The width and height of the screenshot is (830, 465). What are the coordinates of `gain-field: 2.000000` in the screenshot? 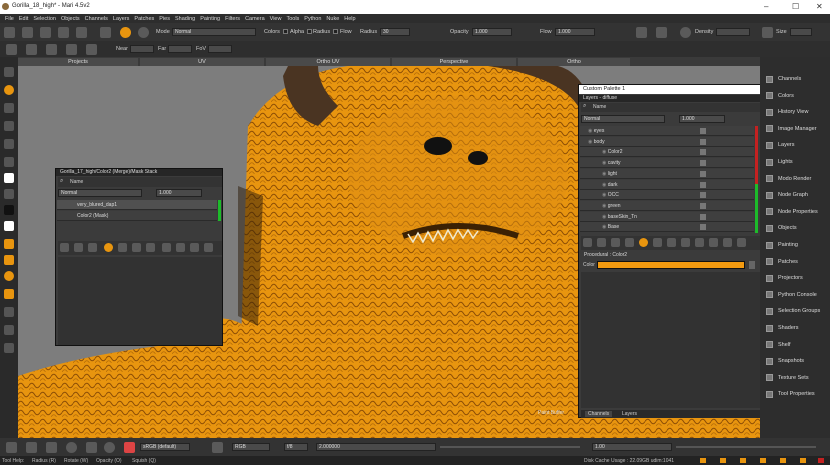 It's located at (376, 447).